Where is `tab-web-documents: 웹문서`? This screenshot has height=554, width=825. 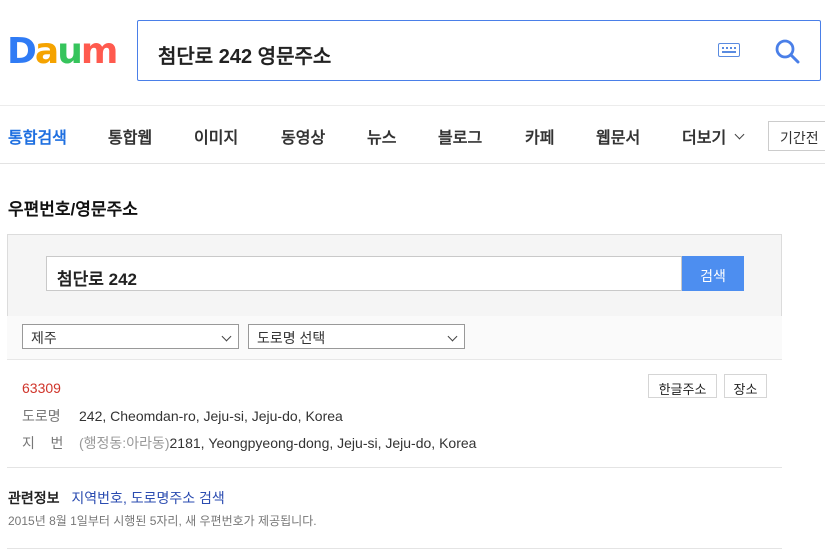
tab-web-documents: 웹문서 is located at coordinates (618, 136).